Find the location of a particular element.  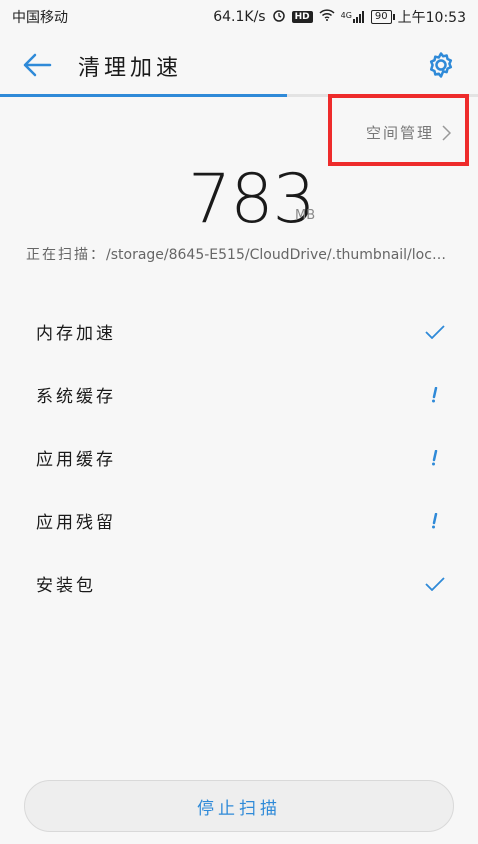

cellular-signal-icon: 4G is located at coordinates (353, 17).